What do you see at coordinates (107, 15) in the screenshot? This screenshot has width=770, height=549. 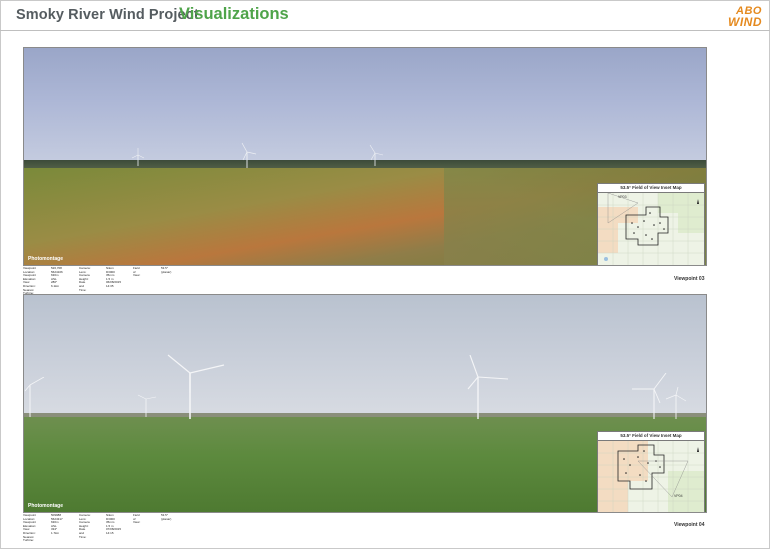 I see `page-title: Smoky River Wind Project` at bounding box center [107, 15].